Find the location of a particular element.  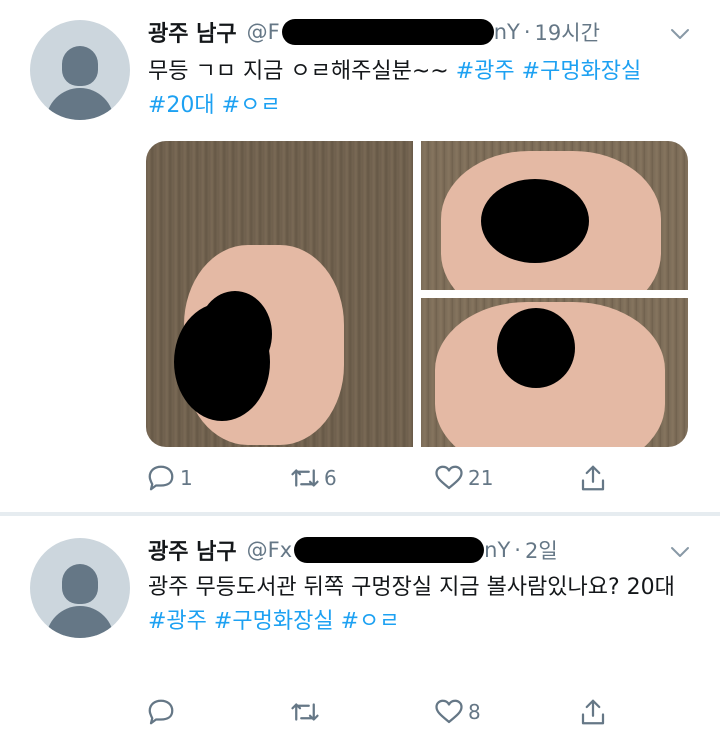

like-button: 8 is located at coordinates (457, 712).